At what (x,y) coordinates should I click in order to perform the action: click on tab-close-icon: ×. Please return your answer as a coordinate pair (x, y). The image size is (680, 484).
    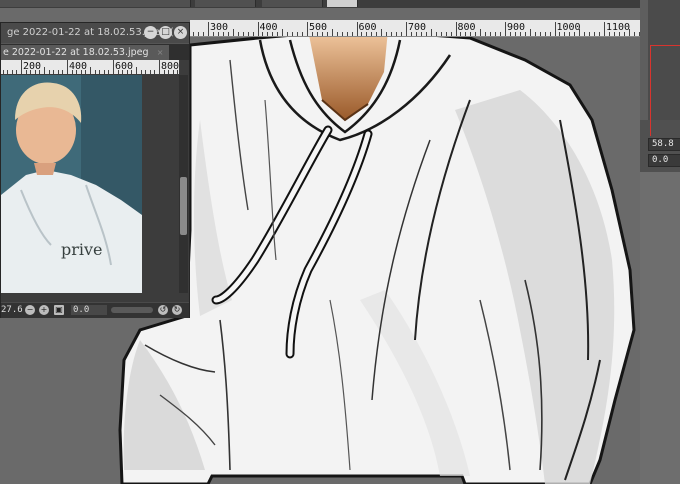
    Looking at the image, I should click on (160, 52).